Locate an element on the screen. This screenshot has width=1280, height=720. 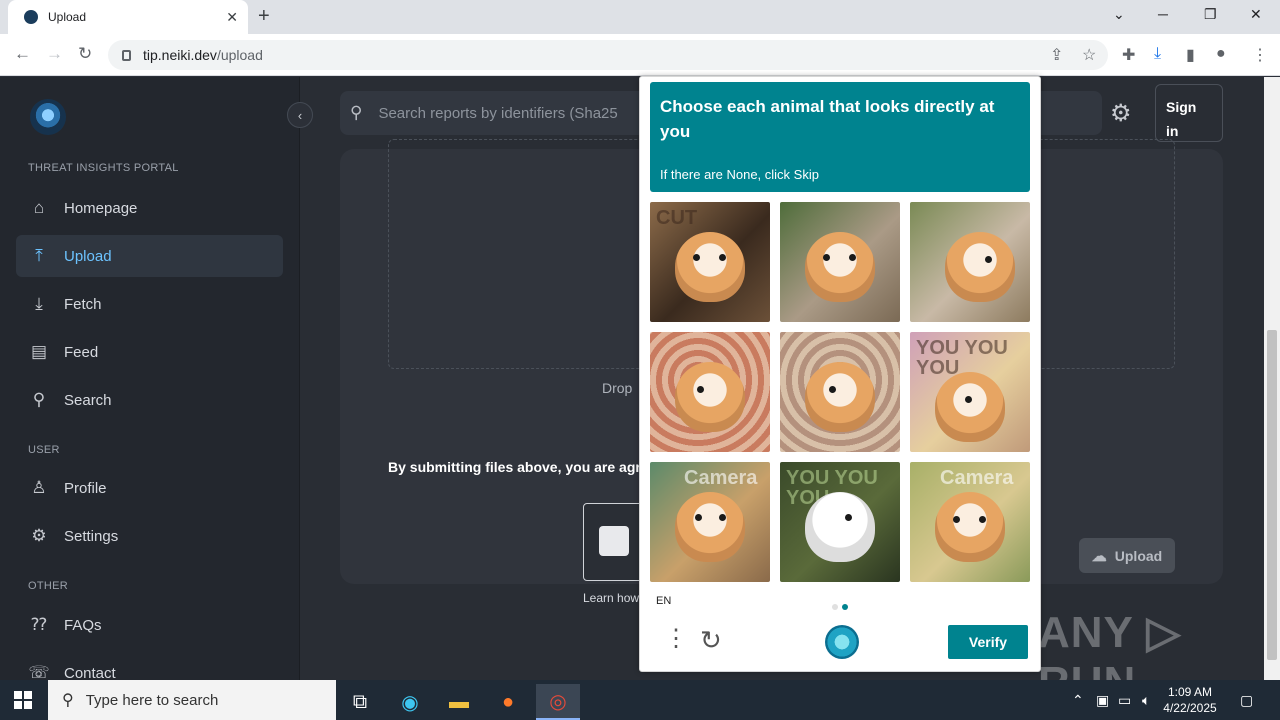
section-label-portal: THREAT INSIGHTS PORTAL is located at coordinates (103, 168).